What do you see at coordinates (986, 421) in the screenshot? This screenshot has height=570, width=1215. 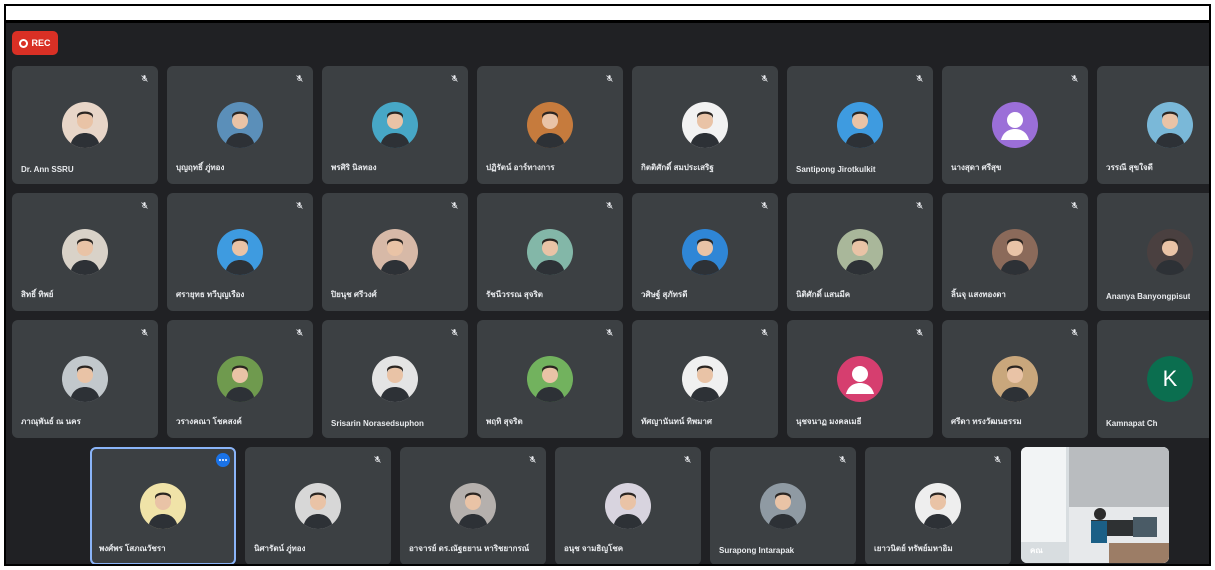 I see `participant-name: ศรีดา ทรงวัฒนธรรม` at bounding box center [986, 421].